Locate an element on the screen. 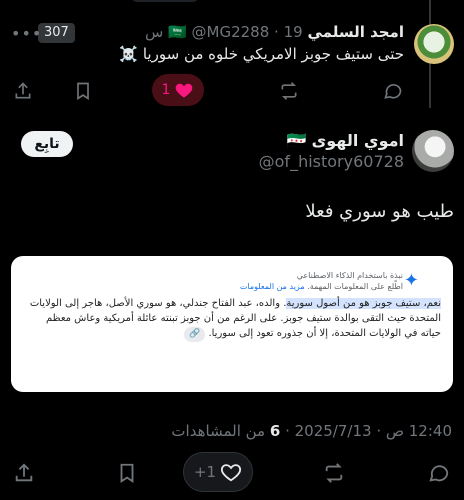 The width and height of the screenshot is (464, 500). like-count: 1 is located at coordinates (166, 90).